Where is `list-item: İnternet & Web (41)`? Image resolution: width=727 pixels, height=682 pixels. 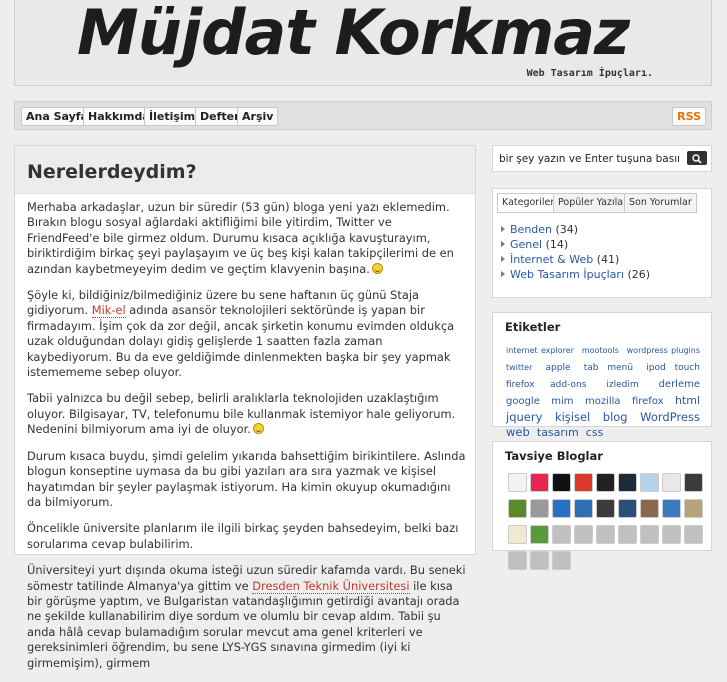
list-item: İnternet & Web (41) is located at coordinates (575, 259).